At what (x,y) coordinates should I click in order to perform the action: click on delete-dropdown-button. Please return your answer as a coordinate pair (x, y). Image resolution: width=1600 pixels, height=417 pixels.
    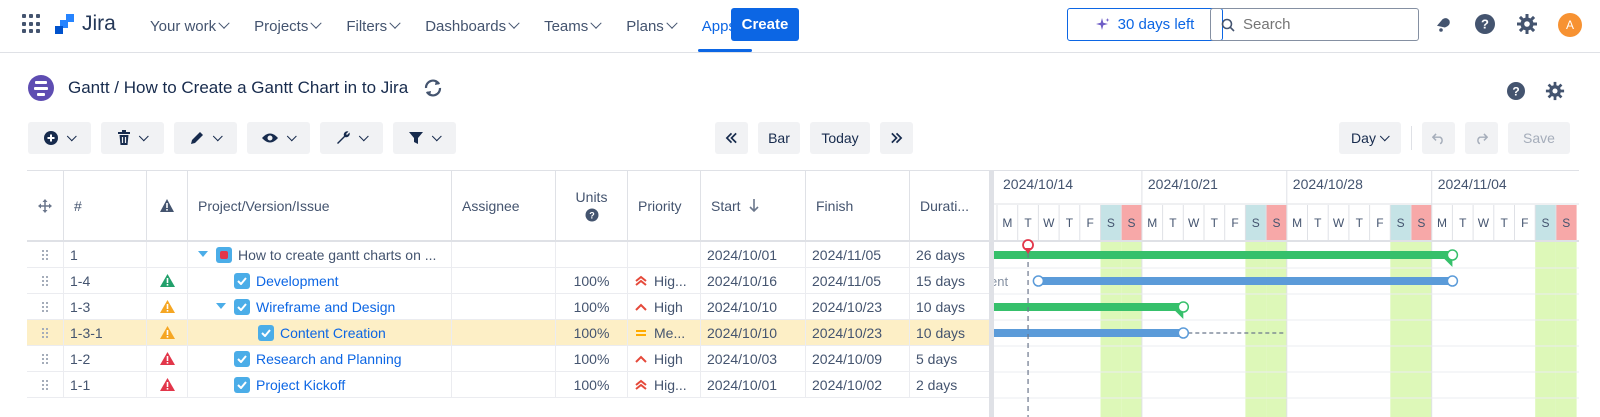
    Looking at the image, I should click on (132, 138).